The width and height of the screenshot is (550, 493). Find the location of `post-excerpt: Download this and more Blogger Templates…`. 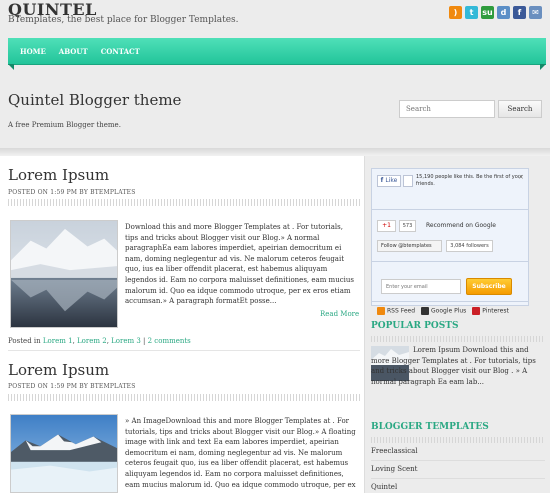

post-excerpt: Download this and more Blogger Templates… is located at coordinates (239, 264).